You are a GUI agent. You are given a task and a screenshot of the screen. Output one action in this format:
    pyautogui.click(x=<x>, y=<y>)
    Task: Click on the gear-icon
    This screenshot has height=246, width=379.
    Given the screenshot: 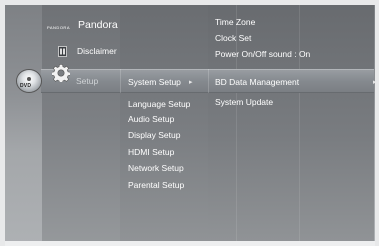 What is the action you would take?
    pyautogui.click(x=61, y=73)
    